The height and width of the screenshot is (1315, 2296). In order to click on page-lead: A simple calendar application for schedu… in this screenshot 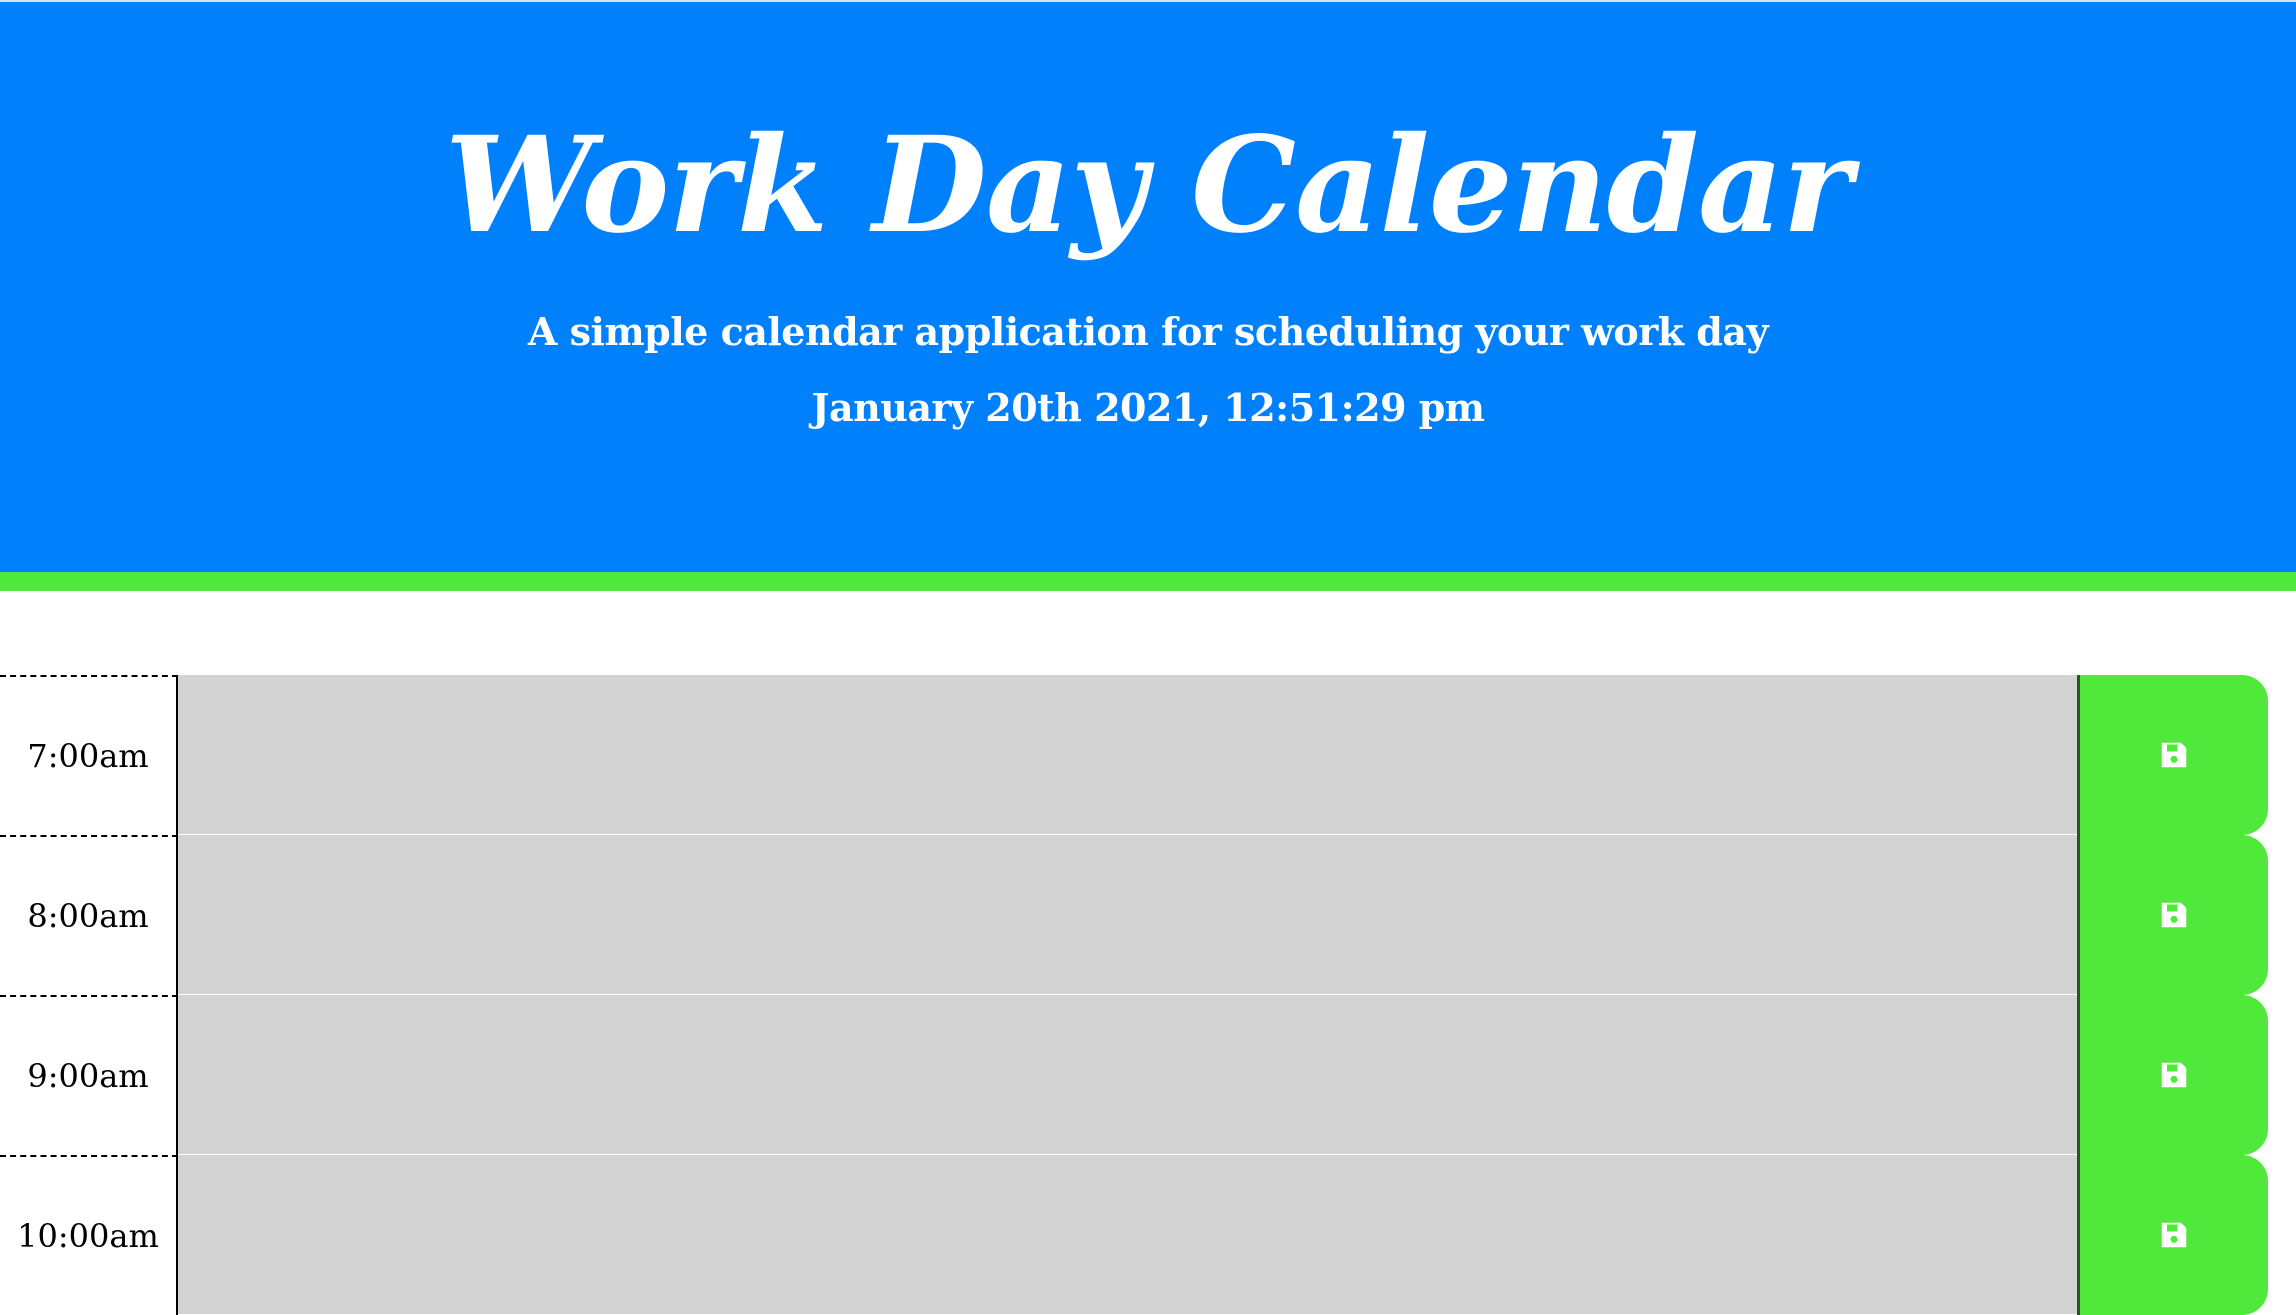, I will do `click(1148, 331)`.